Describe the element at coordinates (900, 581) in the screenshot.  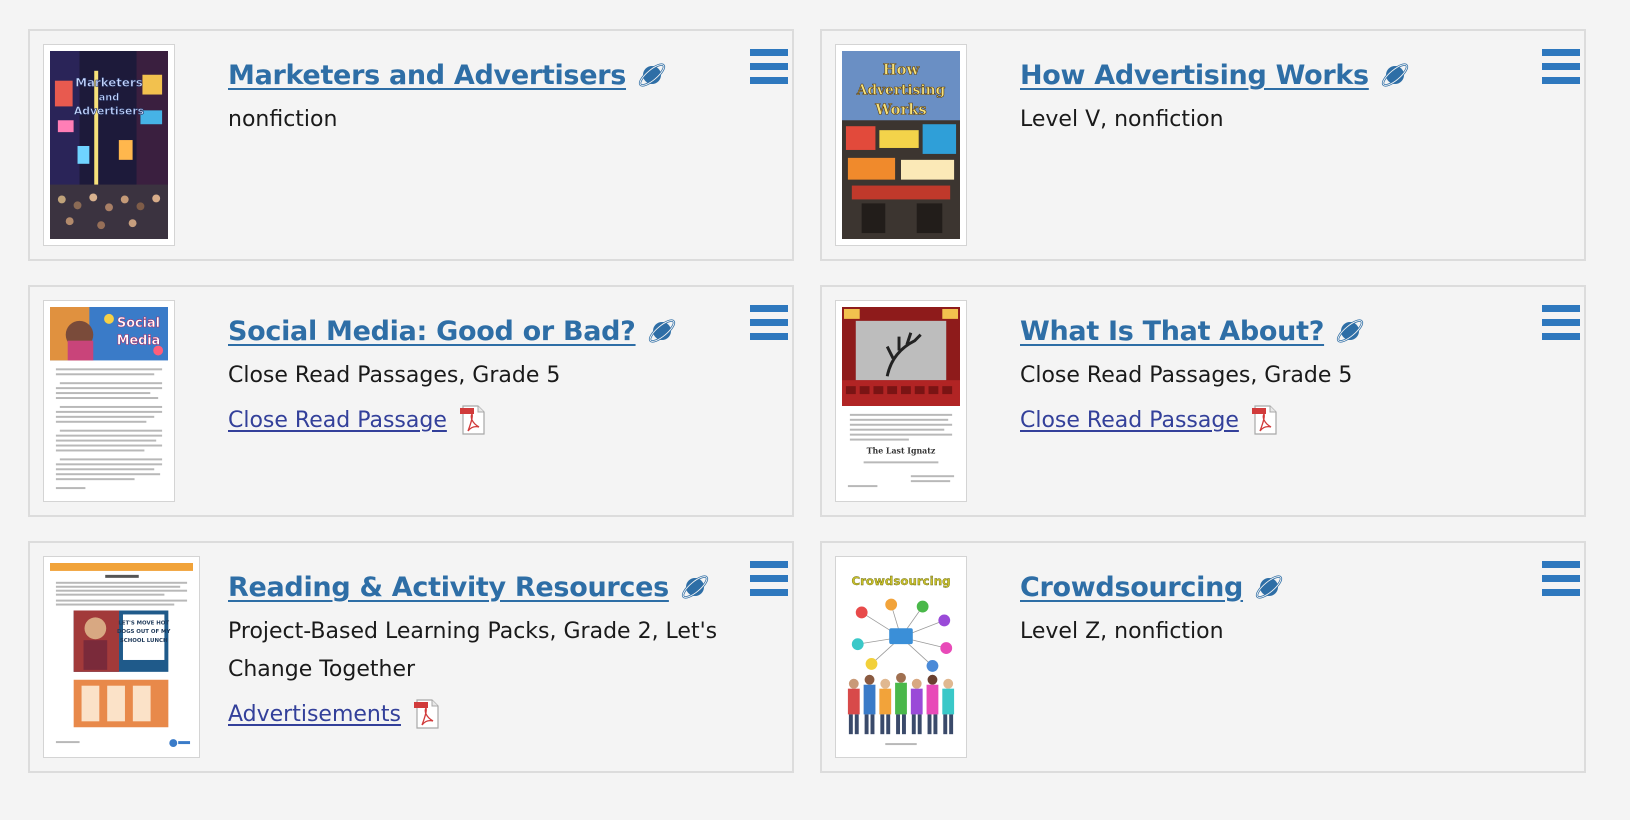
I see `svg-text: Crowdsourcing` at that location.